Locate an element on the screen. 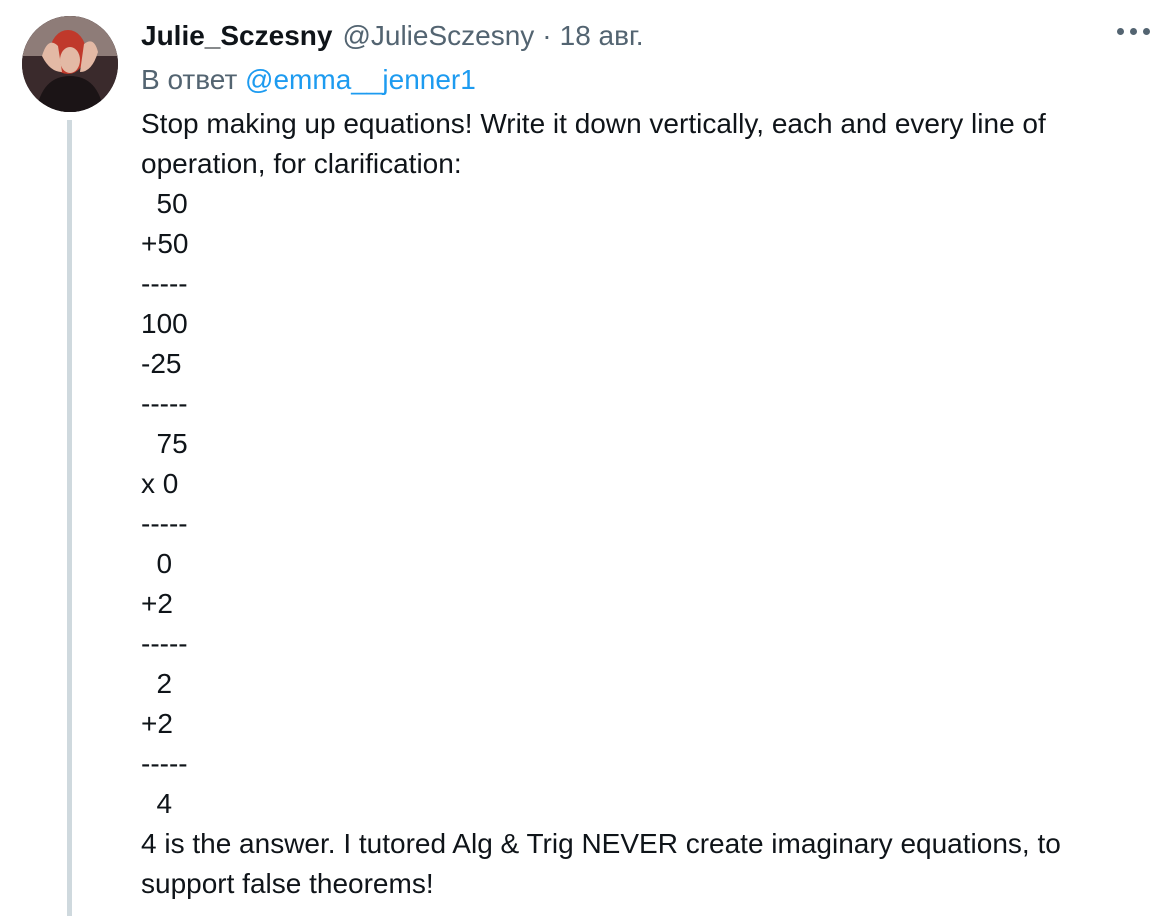 The width and height of the screenshot is (1176, 916). calc-line: 100 is located at coordinates (164, 323).